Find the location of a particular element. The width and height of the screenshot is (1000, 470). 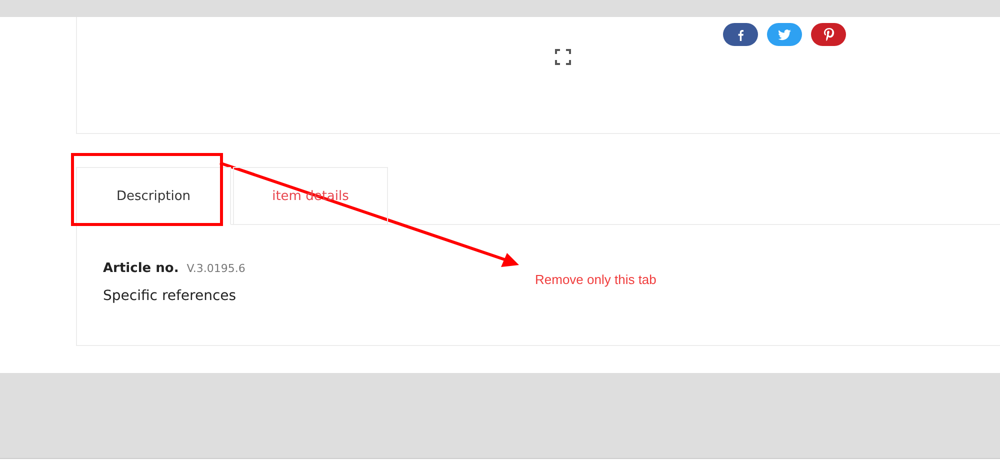

article-value: V.3.0195.6 is located at coordinates (216, 268).